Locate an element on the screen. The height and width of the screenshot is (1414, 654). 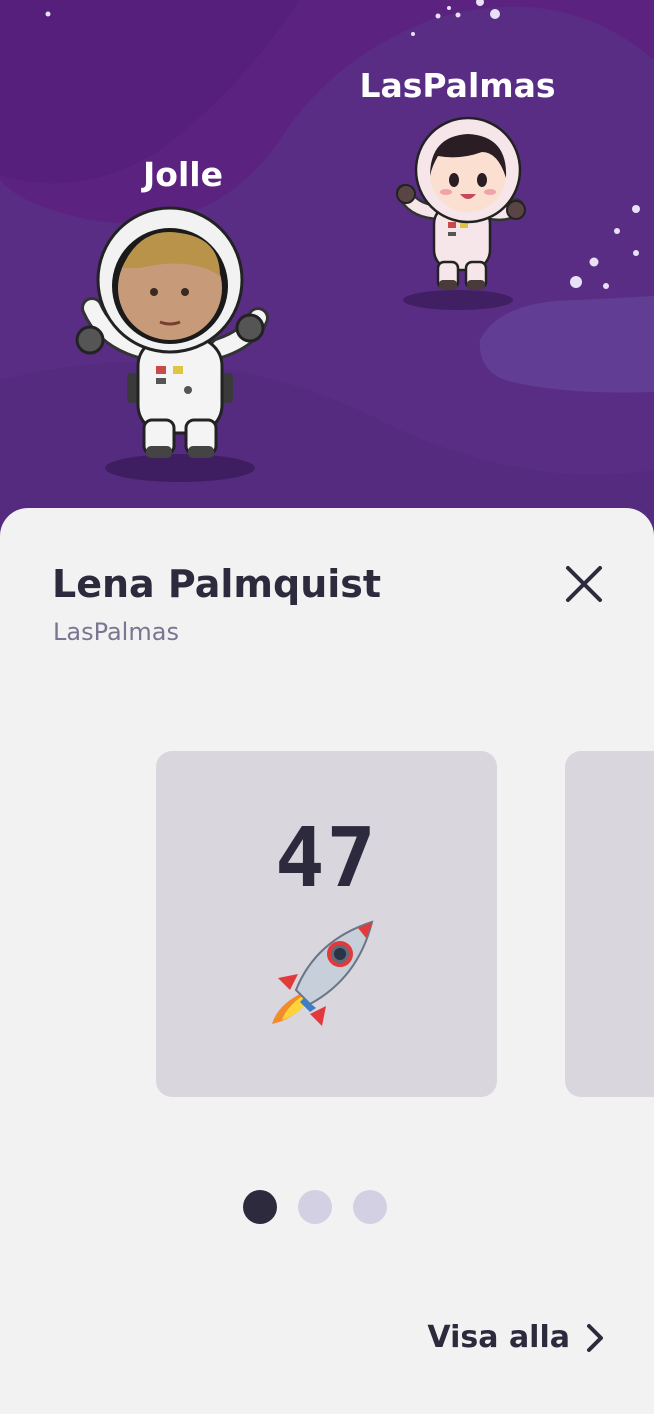
stat-card-next is located at coordinates (609, 924).